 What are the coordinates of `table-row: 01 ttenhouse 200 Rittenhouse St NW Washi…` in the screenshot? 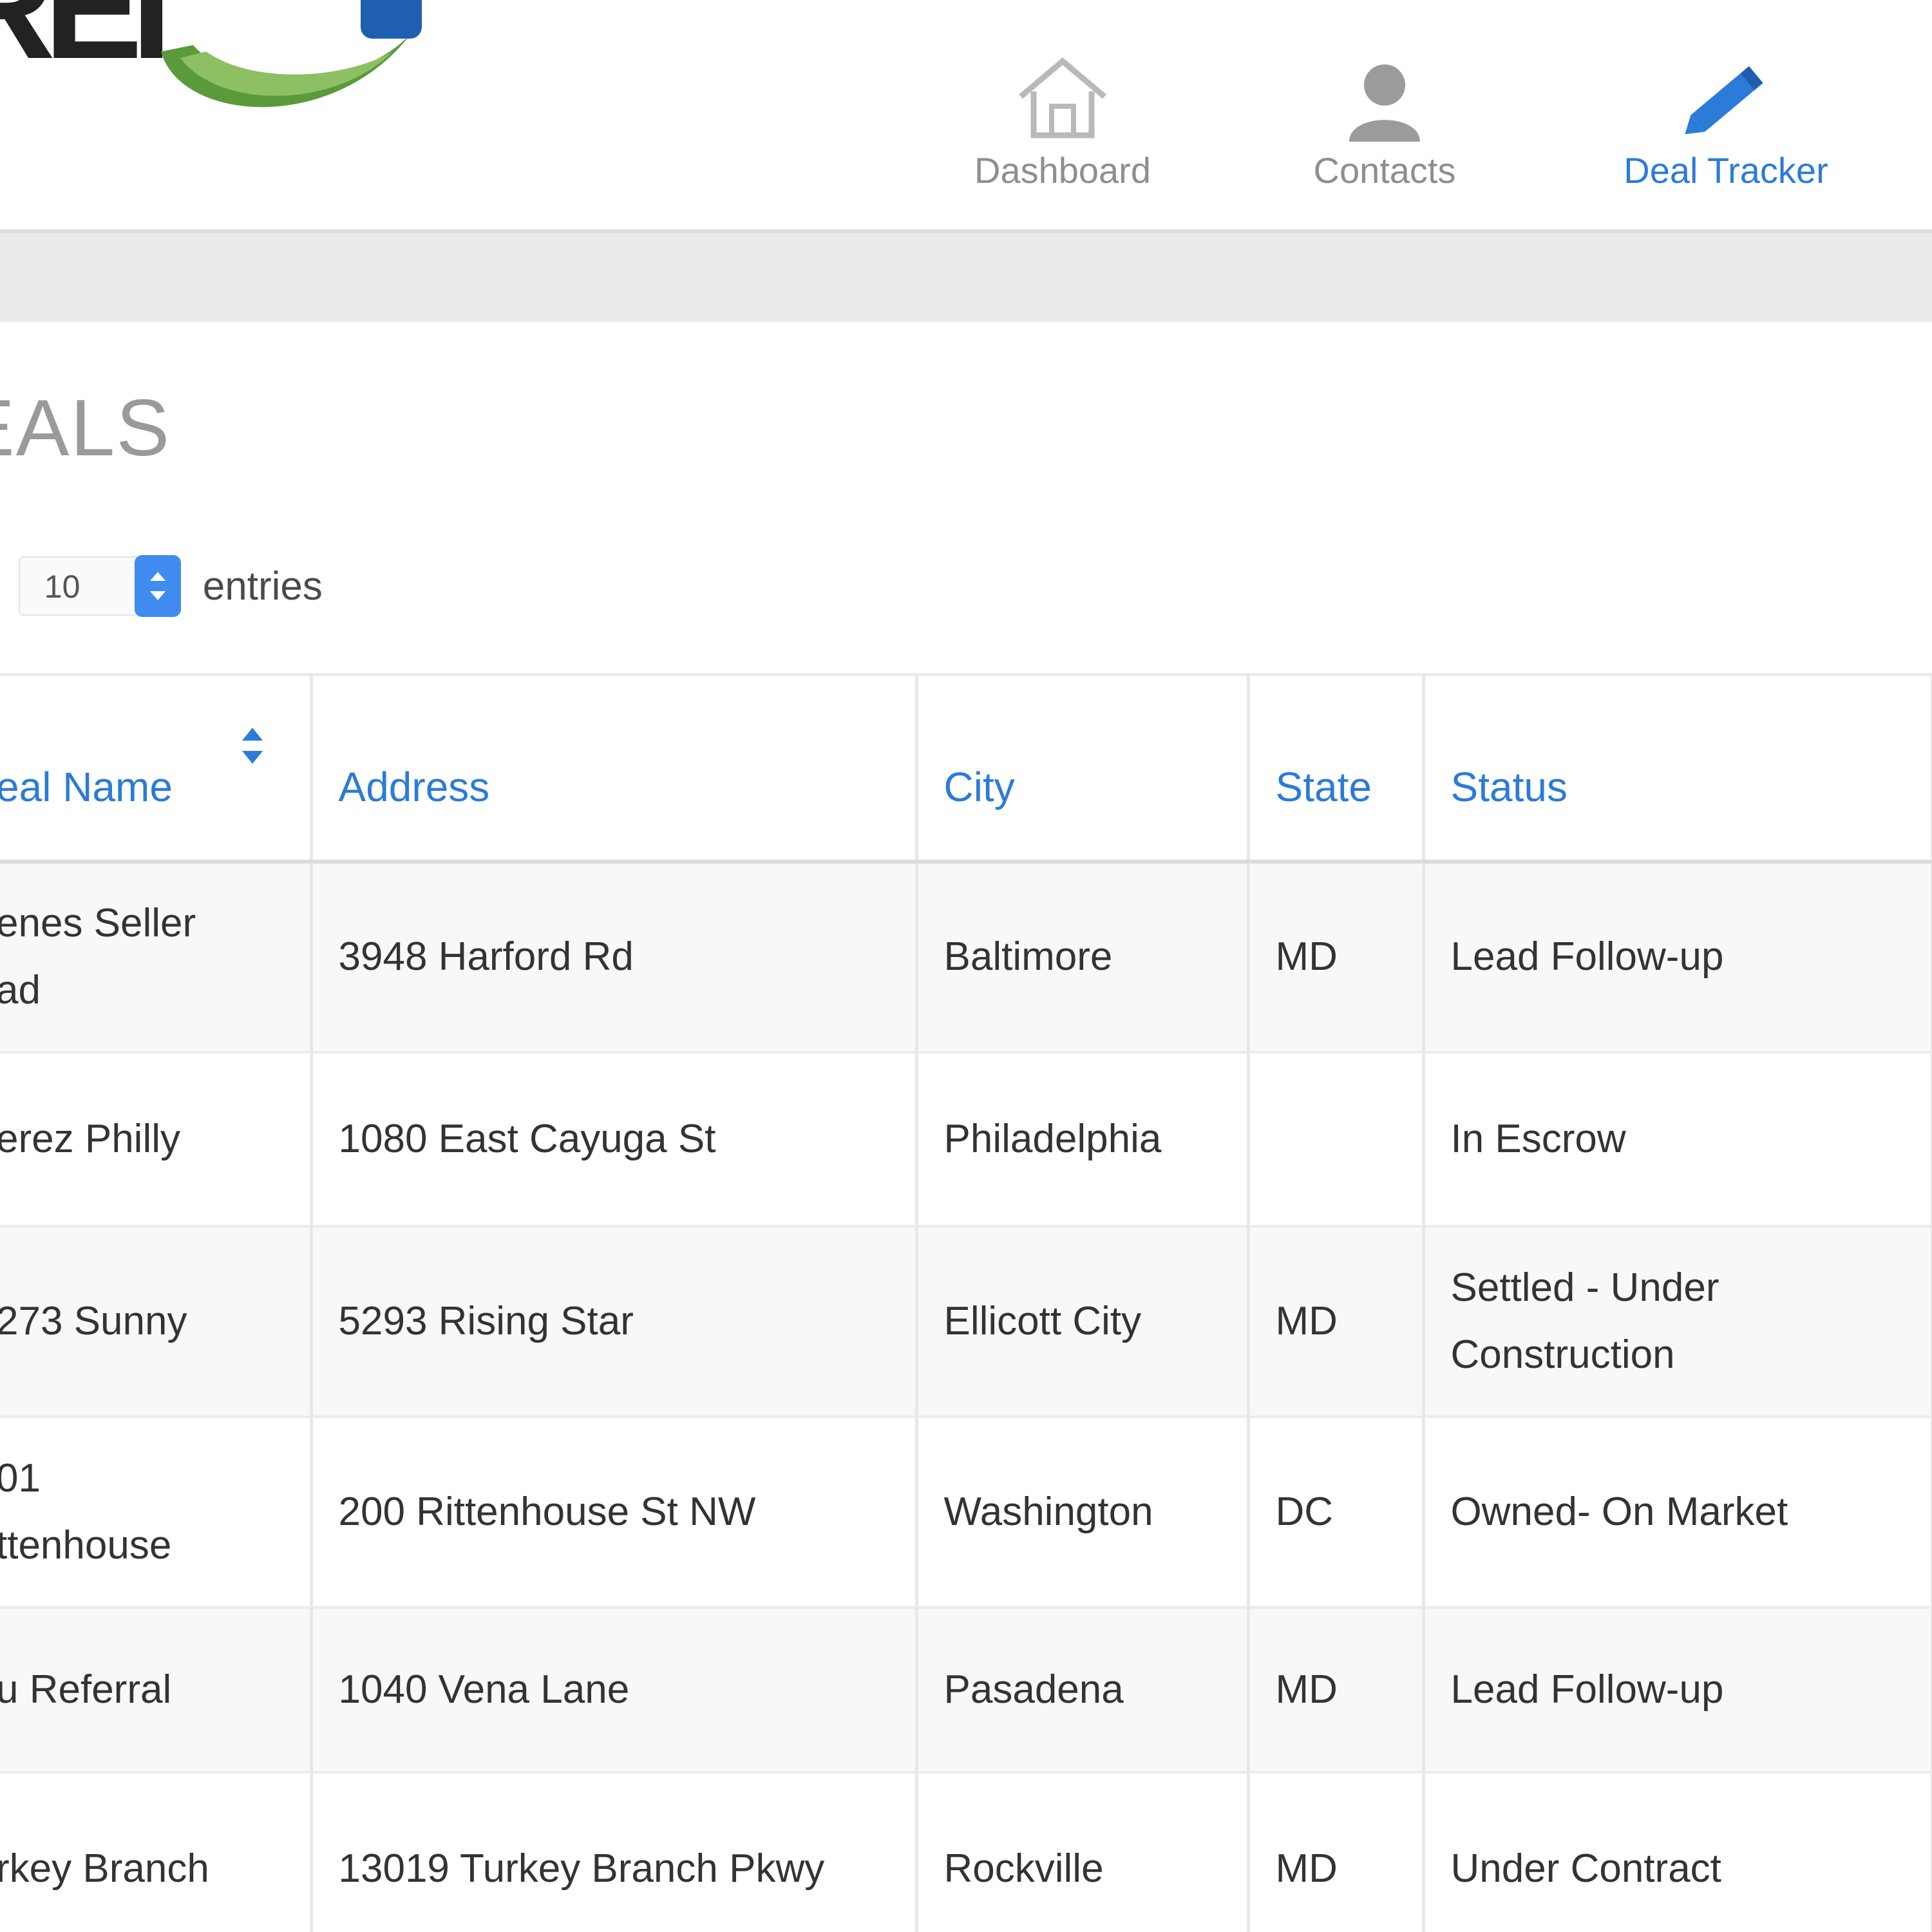 It's located at (966, 1512).